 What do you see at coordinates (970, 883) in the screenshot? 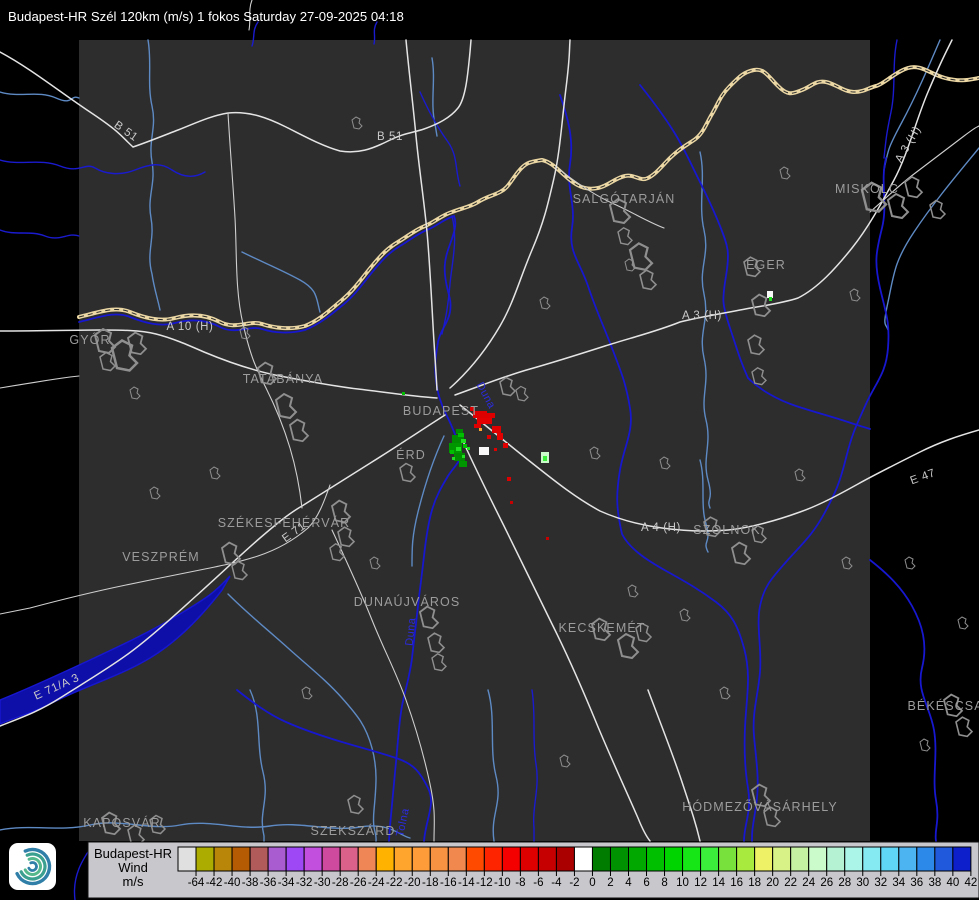
I see `legend-tick-label: 42` at bounding box center [970, 883].